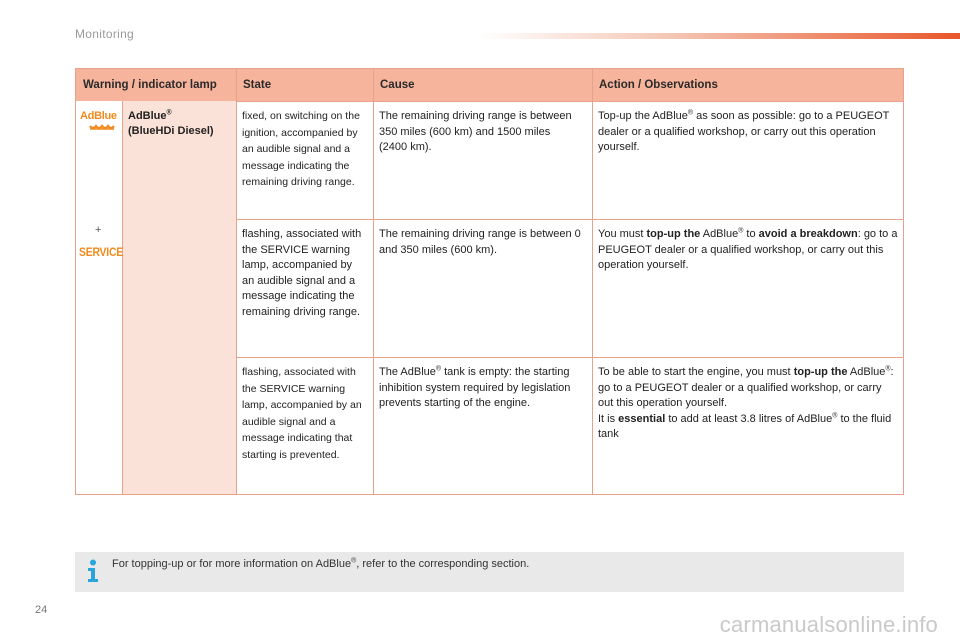  Describe the element at coordinates (642, 418) in the screenshot. I see `text-run-bold: essential` at that location.